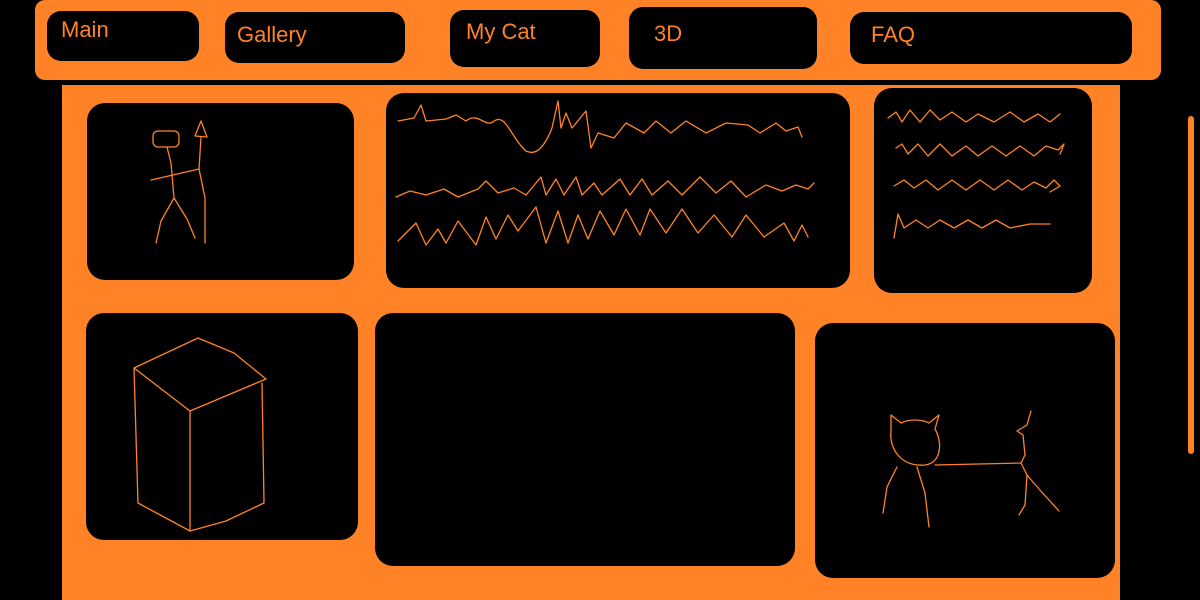 This screenshot has width=1200, height=600. Describe the element at coordinates (723, 38) in the screenshot. I see `nav-tab-3d: 3D` at that location.